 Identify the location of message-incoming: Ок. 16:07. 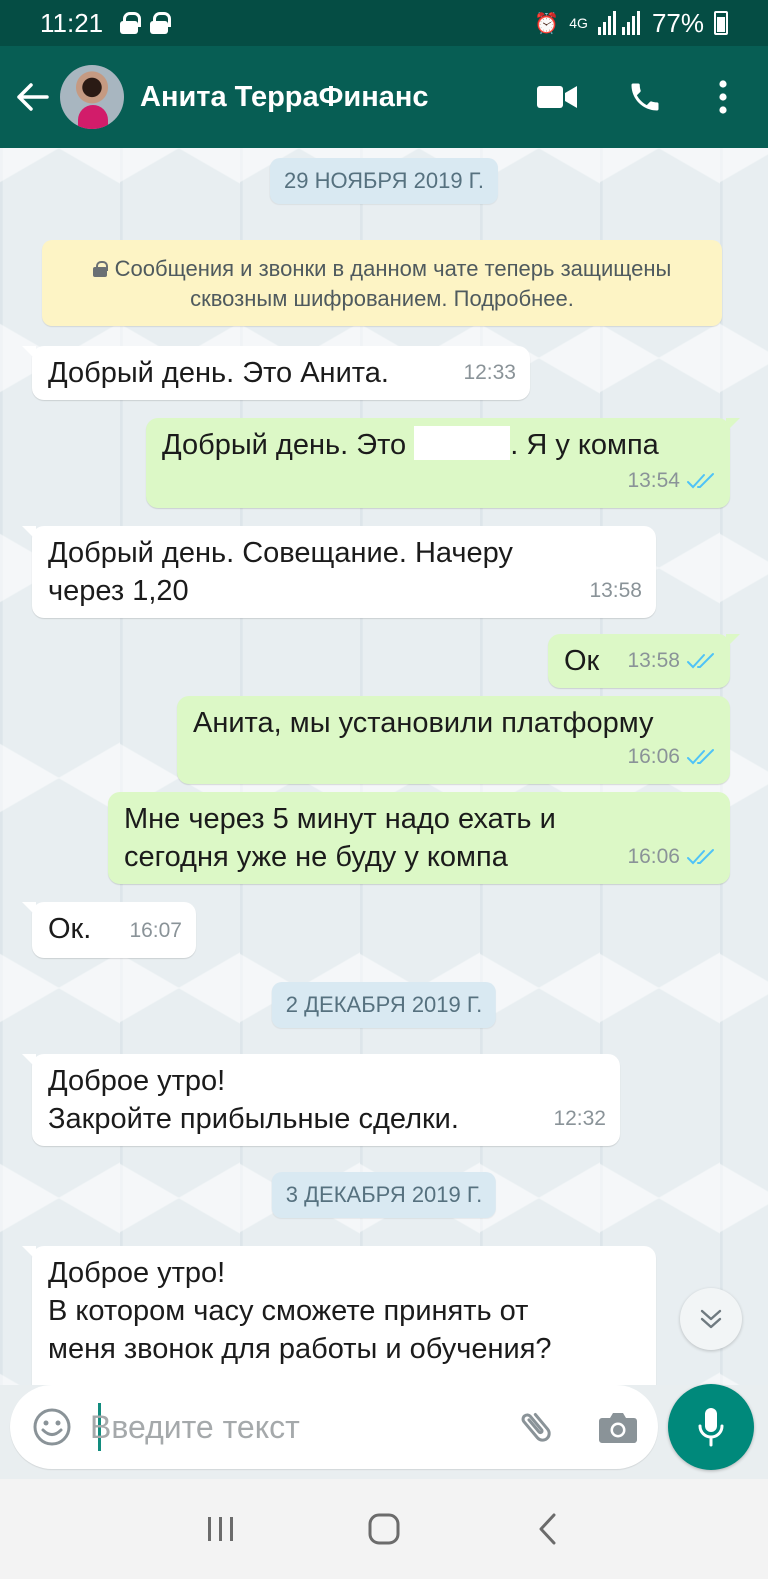
(109, 930).